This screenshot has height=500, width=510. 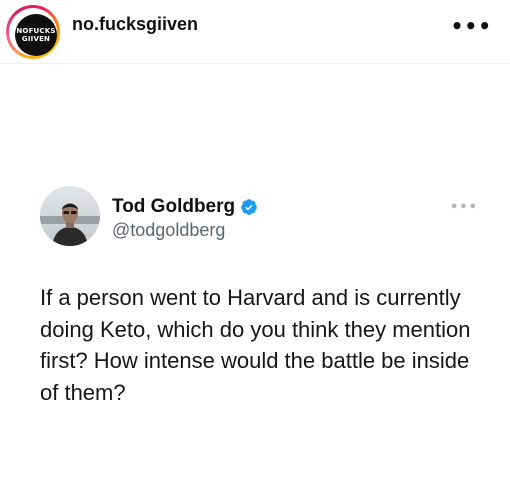 I want to click on tweet-author-row: Tod Goldberg, so click(x=185, y=207).